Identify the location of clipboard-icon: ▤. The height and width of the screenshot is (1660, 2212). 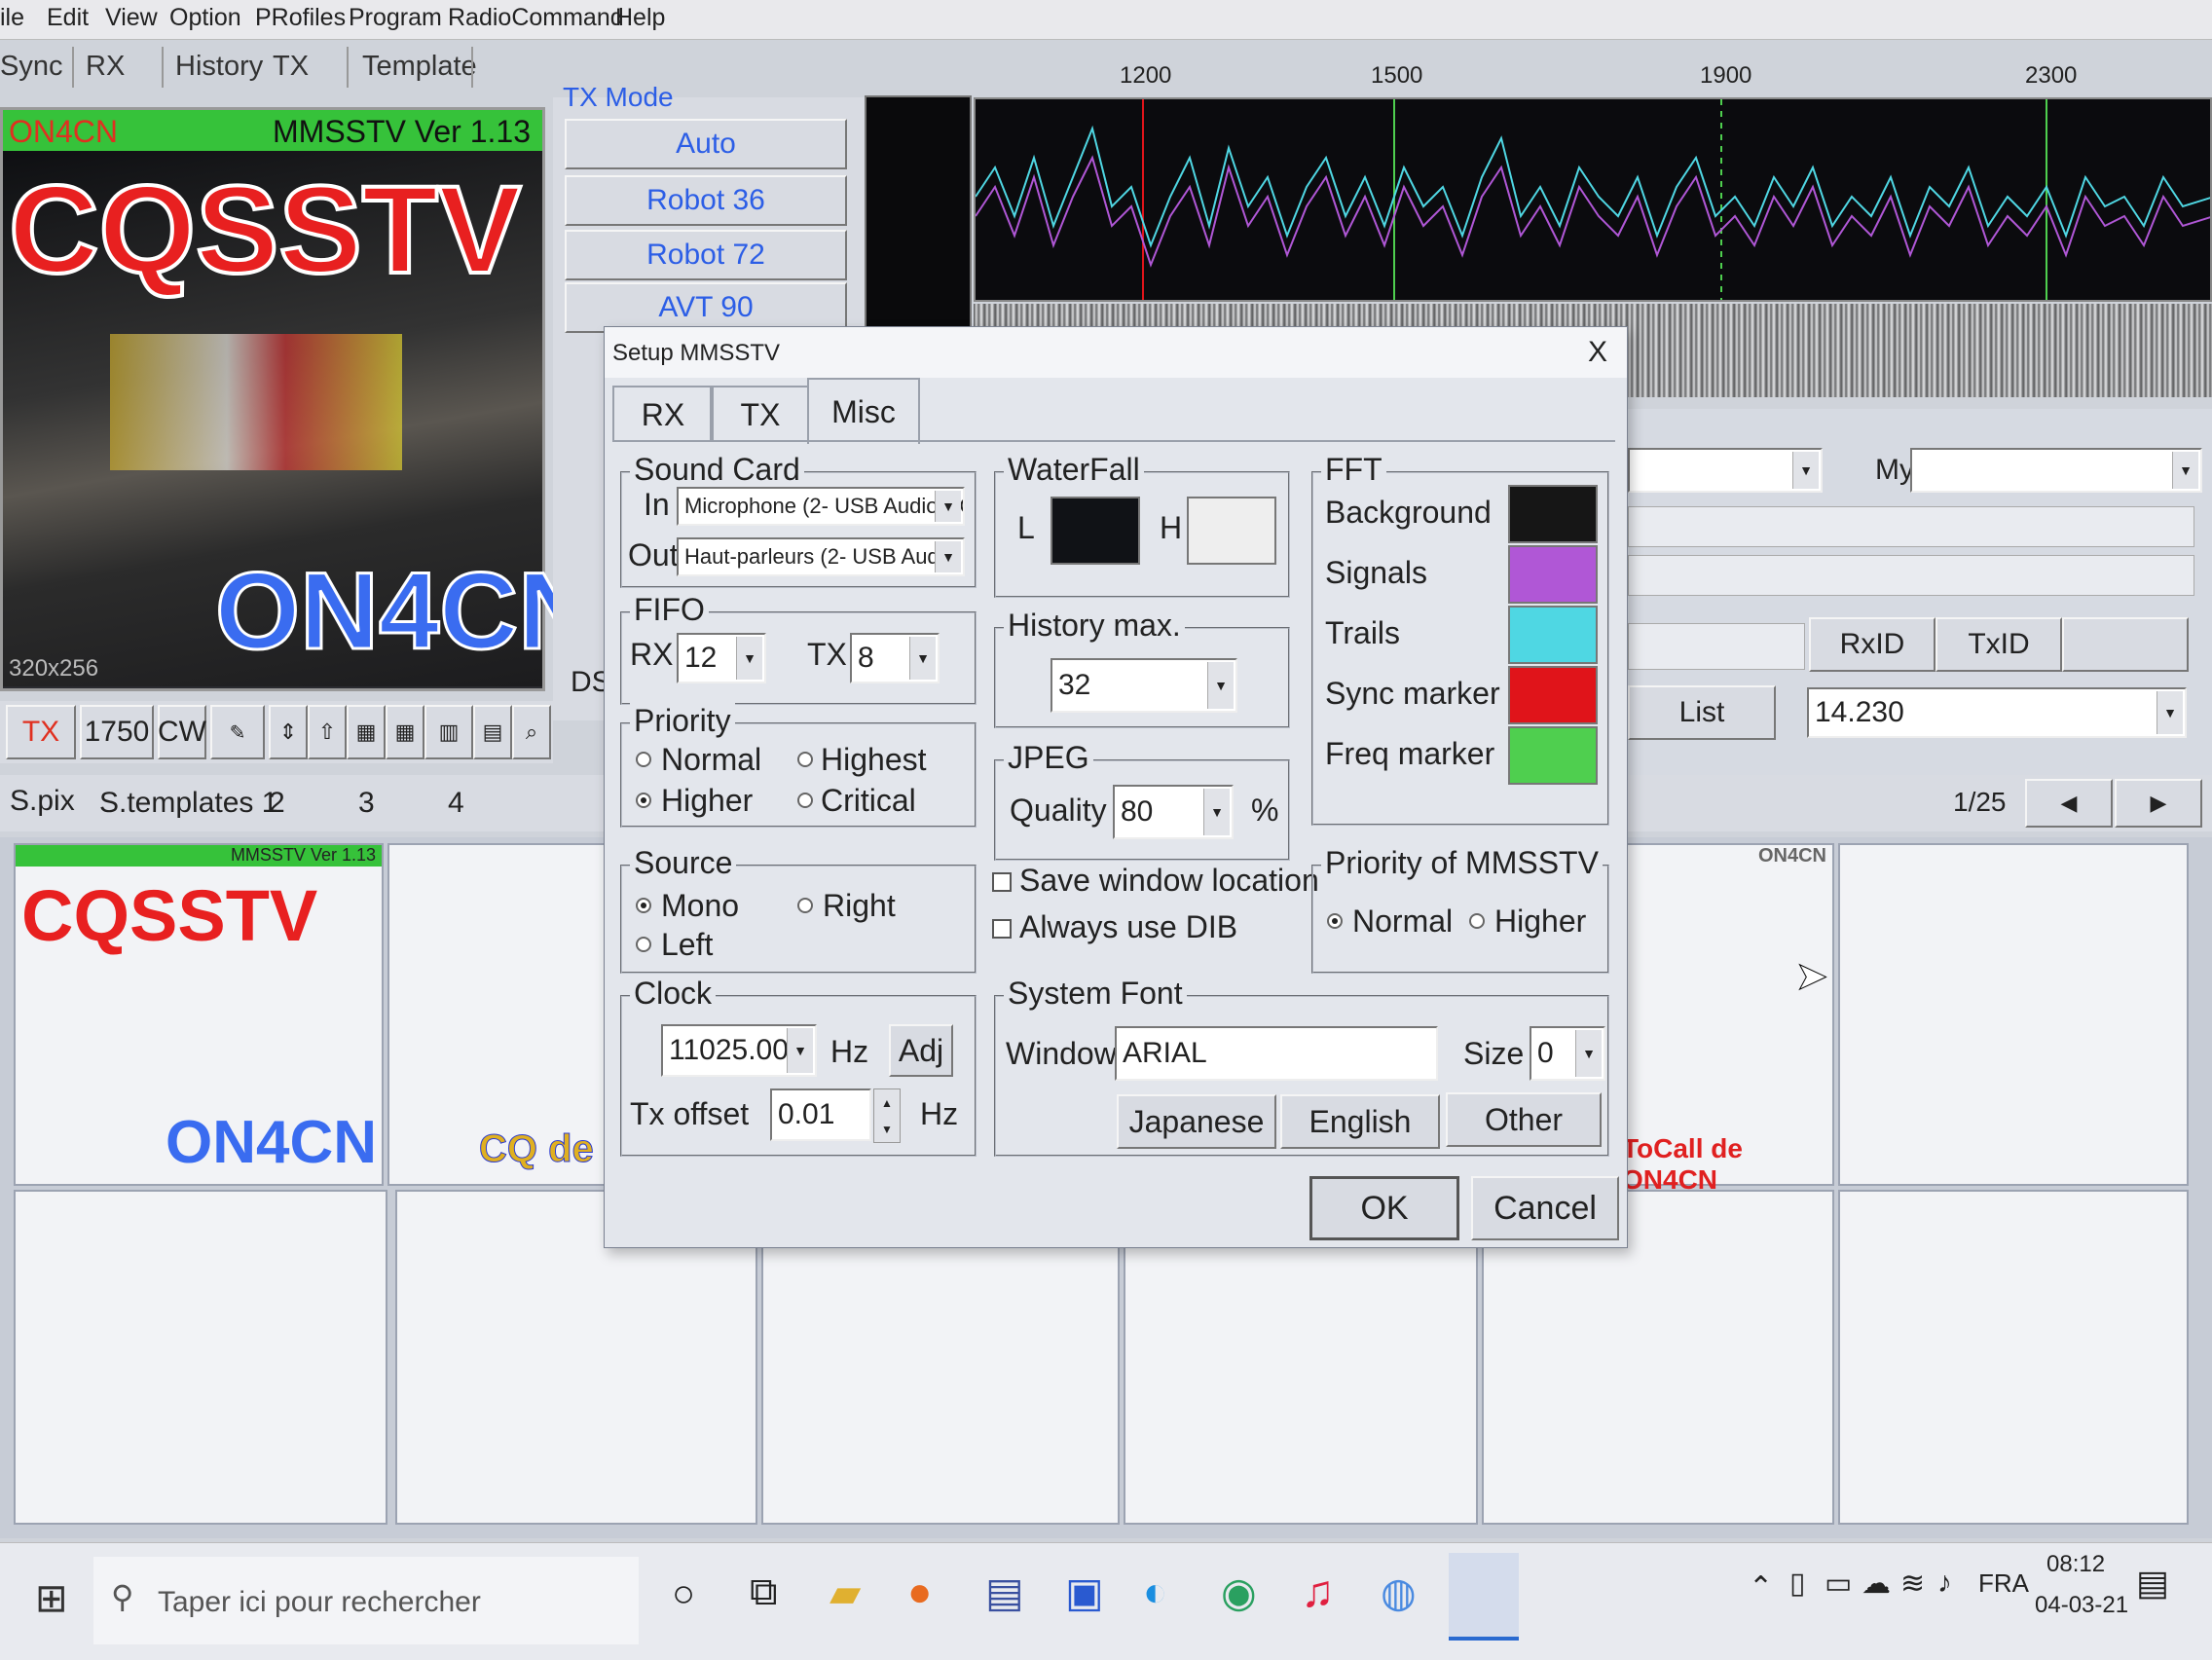
(492, 732).